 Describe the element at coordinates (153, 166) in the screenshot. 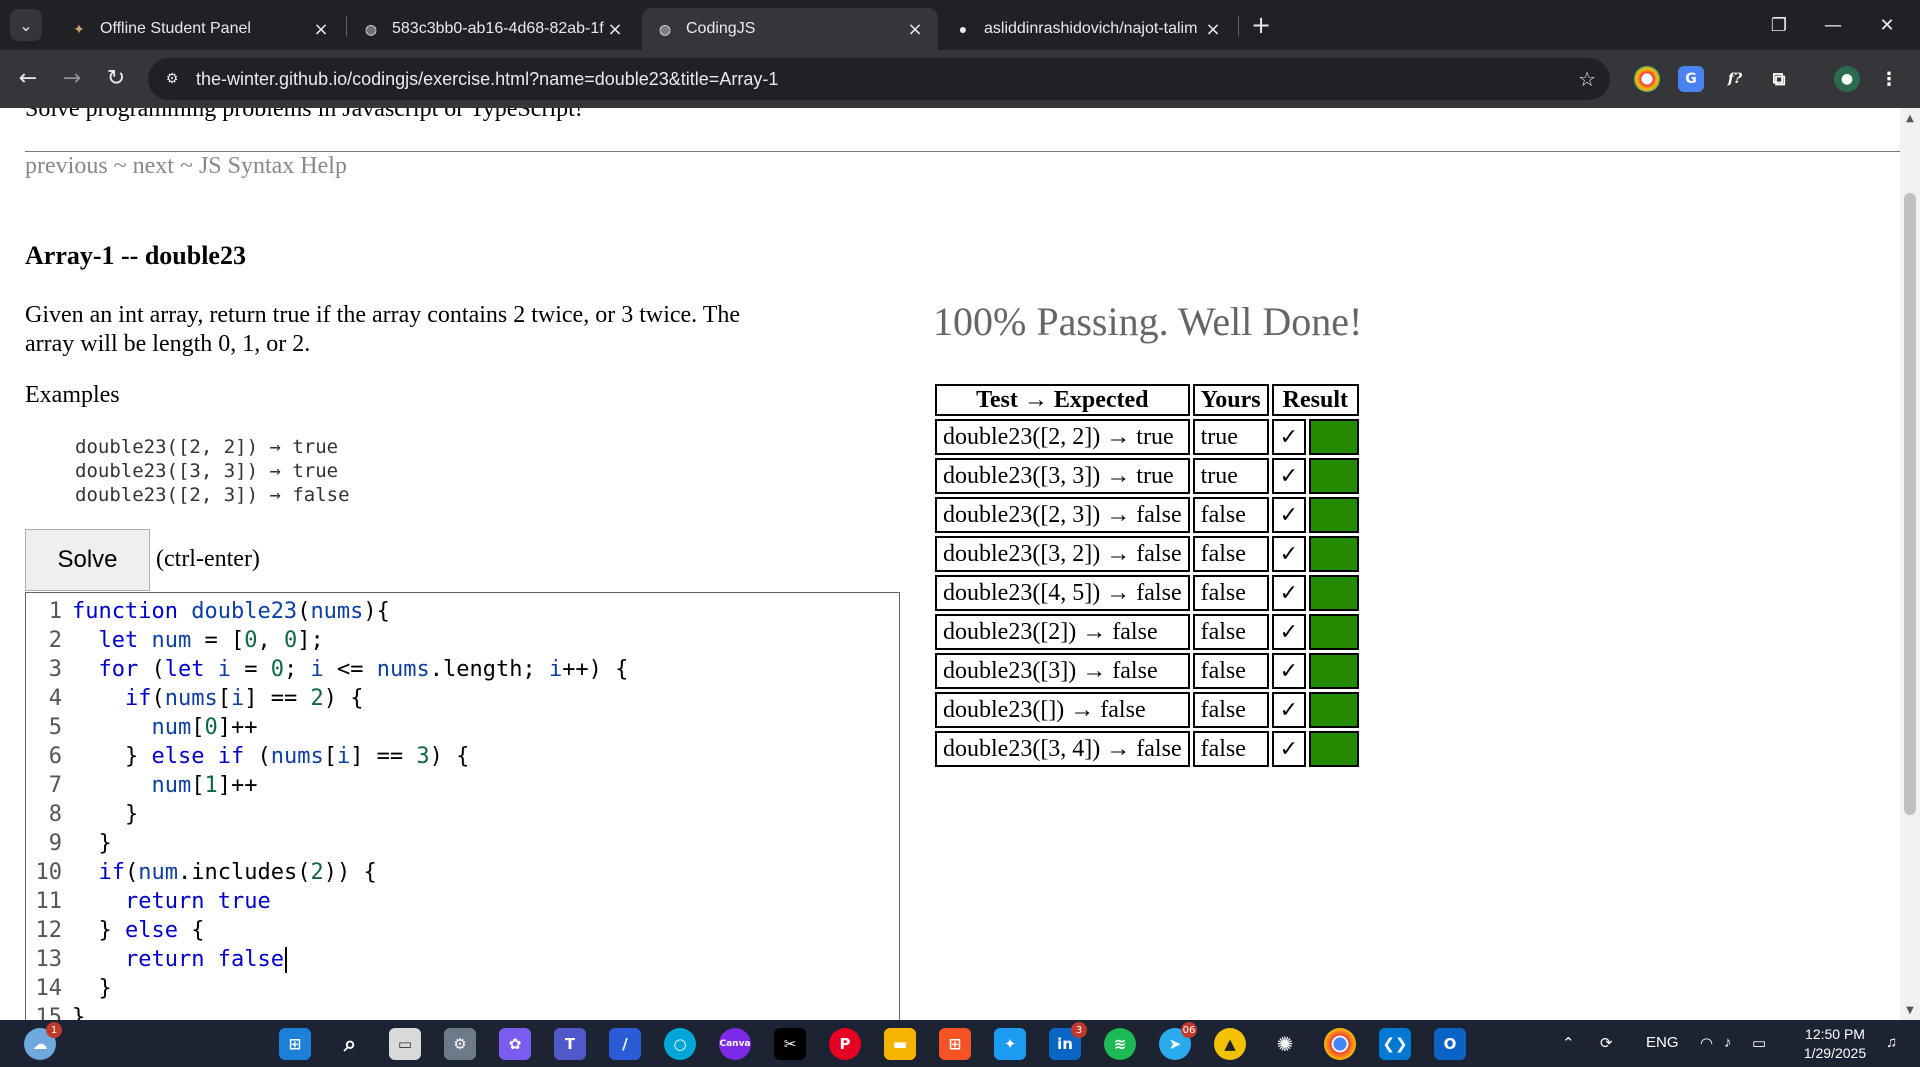

I see `next-link: next` at that location.